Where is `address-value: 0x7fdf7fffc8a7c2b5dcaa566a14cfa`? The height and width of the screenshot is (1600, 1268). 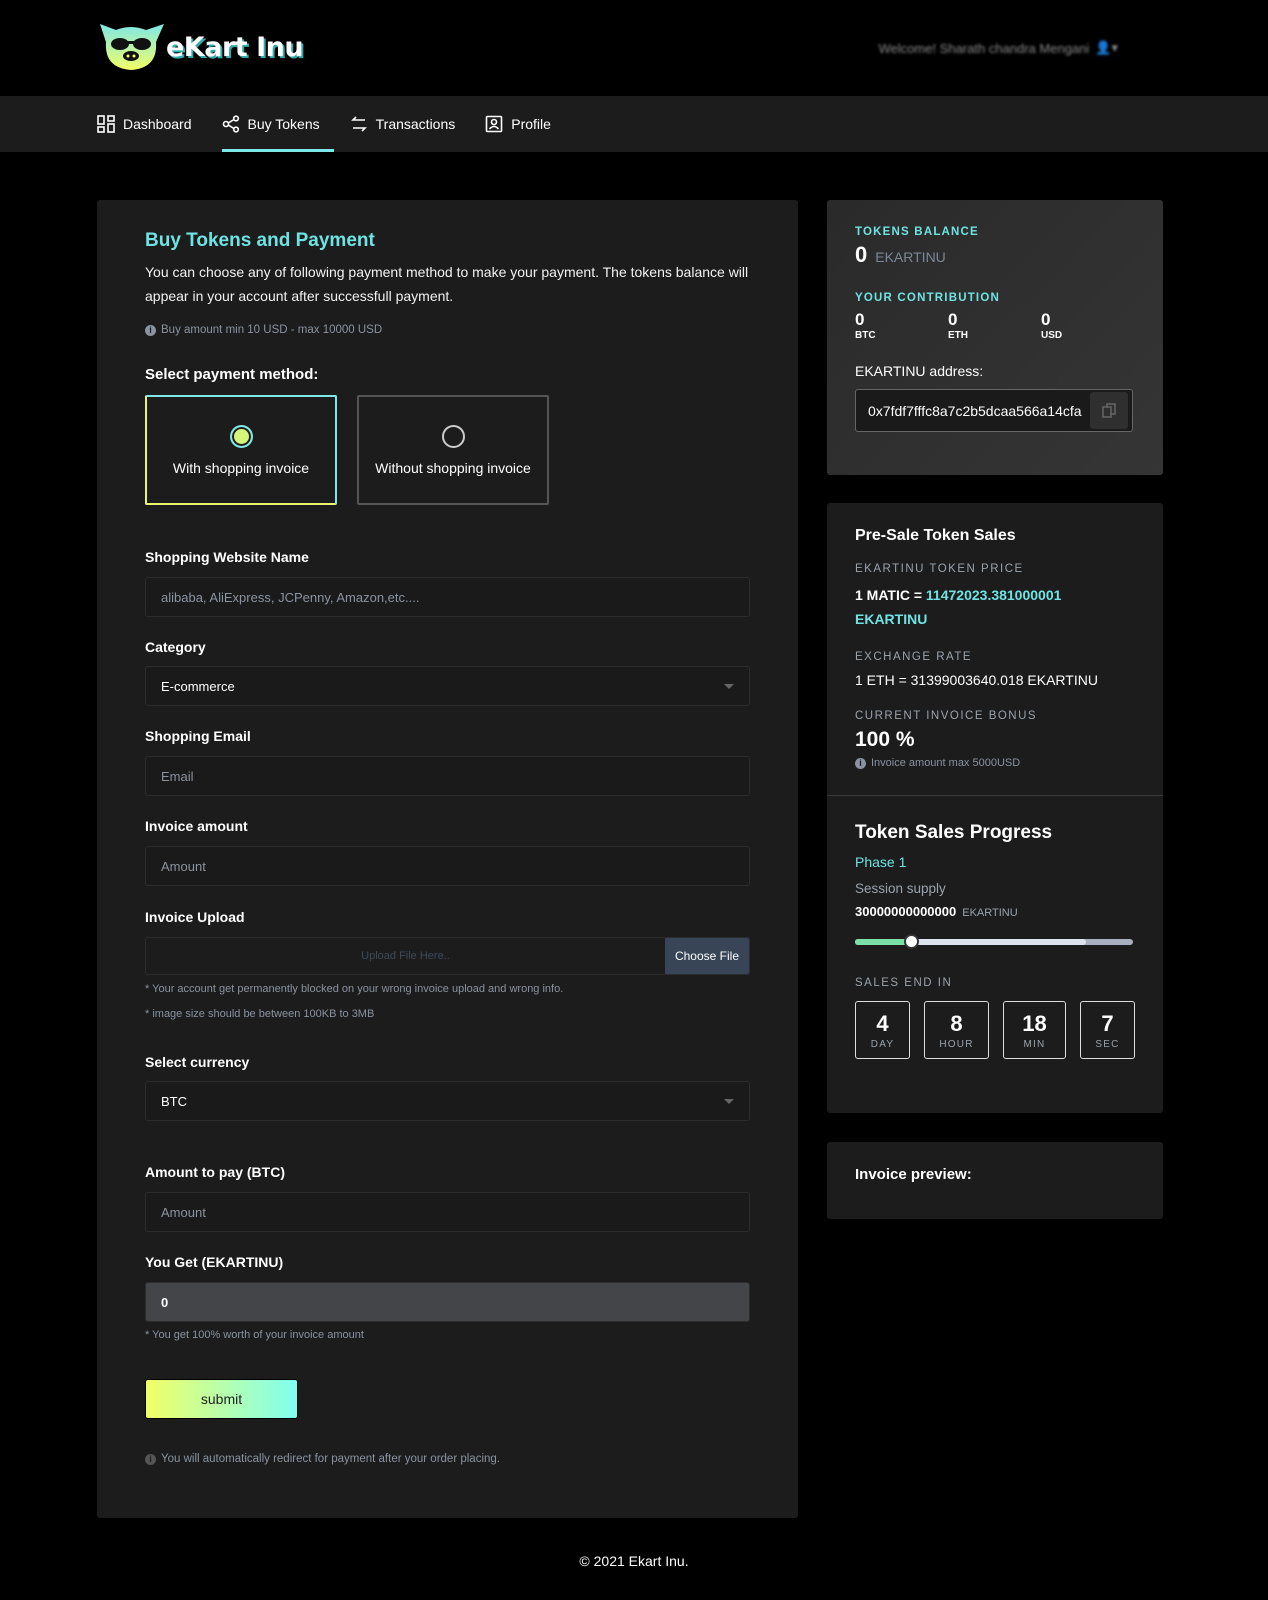
address-value: 0x7fdf7fffc8a7c2b5dcaa566a14cfa is located at coordinates (975, 410).